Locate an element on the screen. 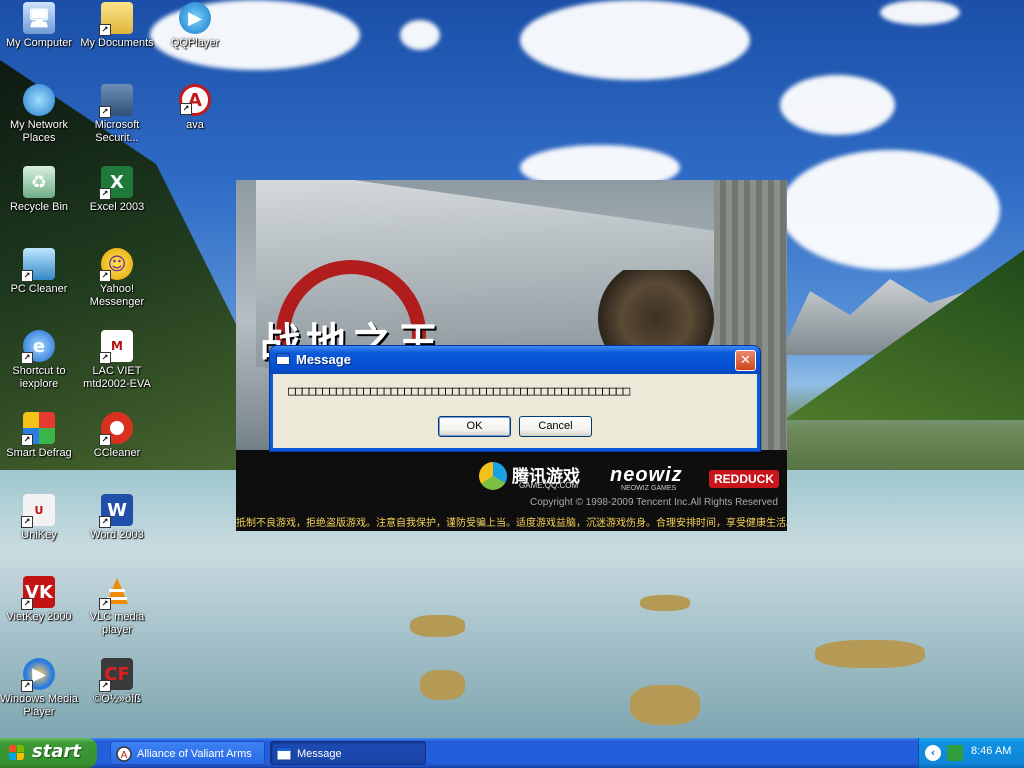 This screenshot has height=768, width=1024. desktop-icon-windows-media-player: ▶ ↗ Windows Media Player is located at coordinates (39, 688).